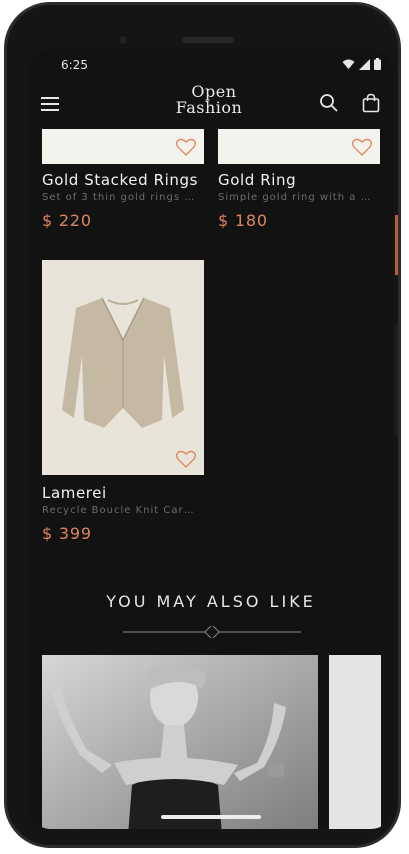  I want to click on wifi-icon, so click(348, 64).